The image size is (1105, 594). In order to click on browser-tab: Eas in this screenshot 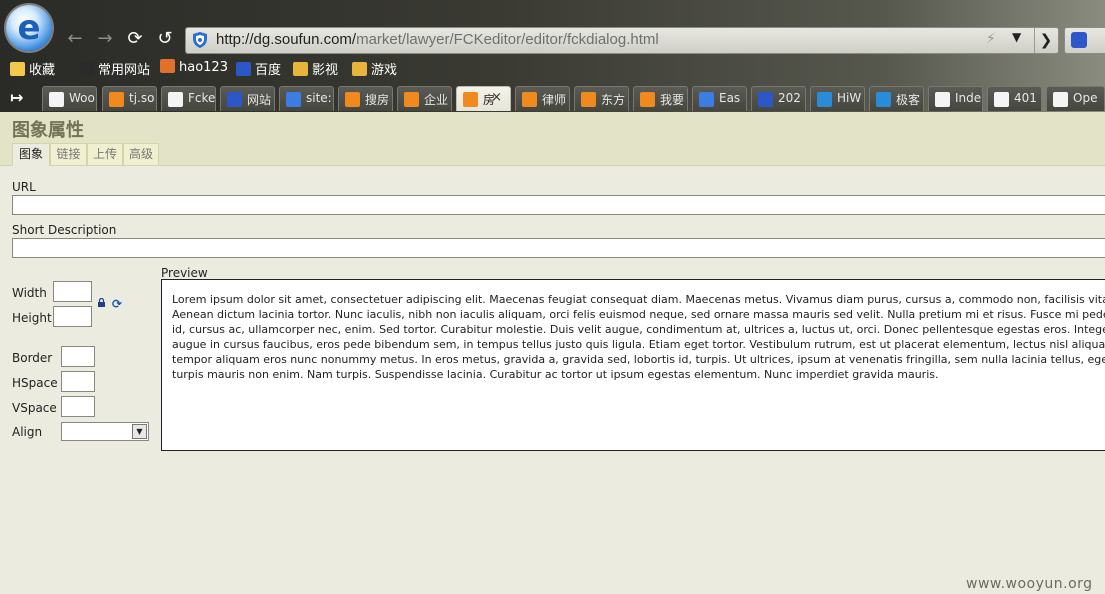, I will do `click(719, 98)`.